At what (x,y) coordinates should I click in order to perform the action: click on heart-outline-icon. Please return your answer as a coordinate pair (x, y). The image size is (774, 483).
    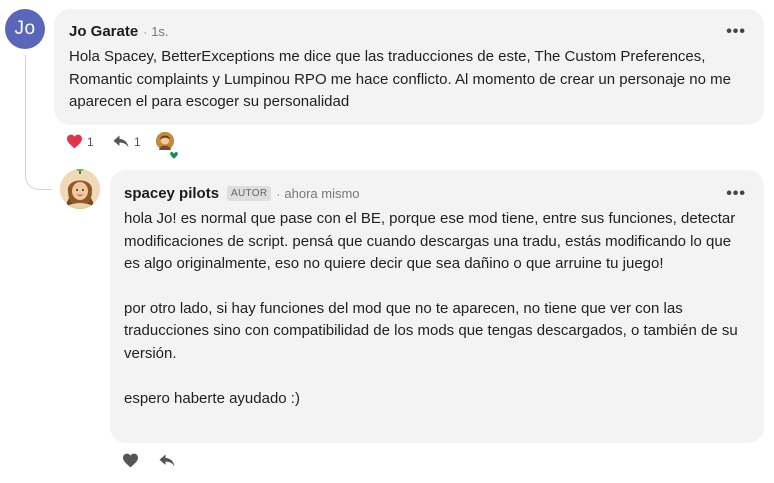
    Looking at the image, I should click on (130, 460).